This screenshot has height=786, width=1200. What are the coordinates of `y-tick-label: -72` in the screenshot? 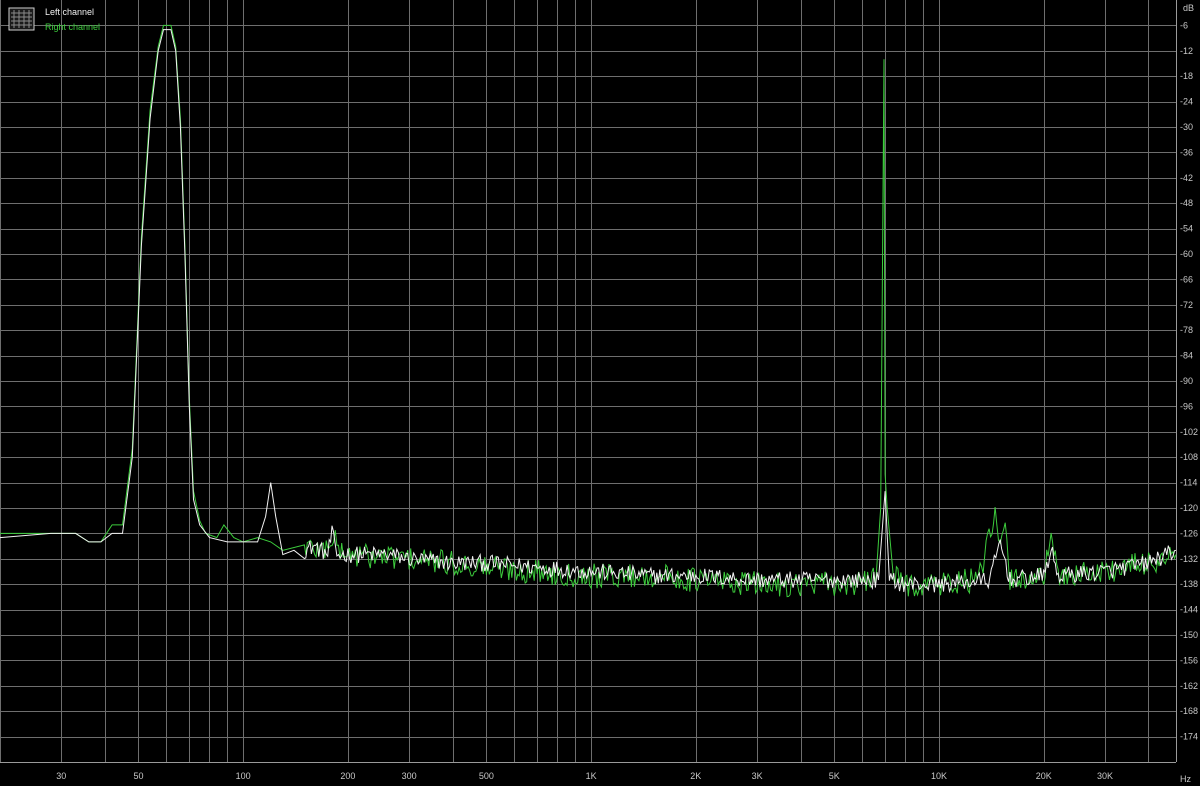 It's located at (1186, 305).